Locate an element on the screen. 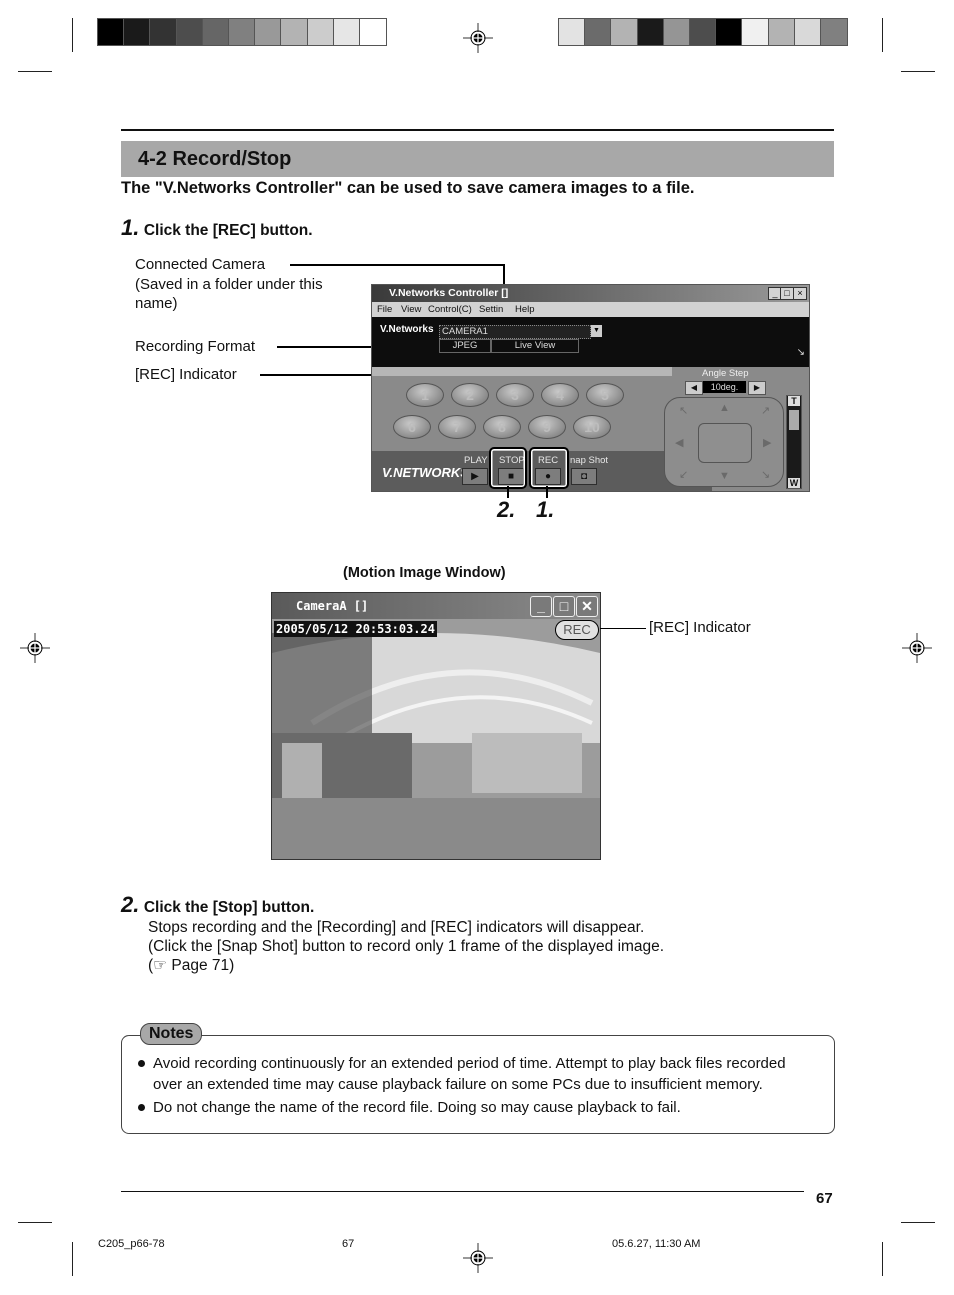 The width and height of the screenshot is (954, 1295). section-header: 4-2 Record/Stop is located at coordinates (477, 159).